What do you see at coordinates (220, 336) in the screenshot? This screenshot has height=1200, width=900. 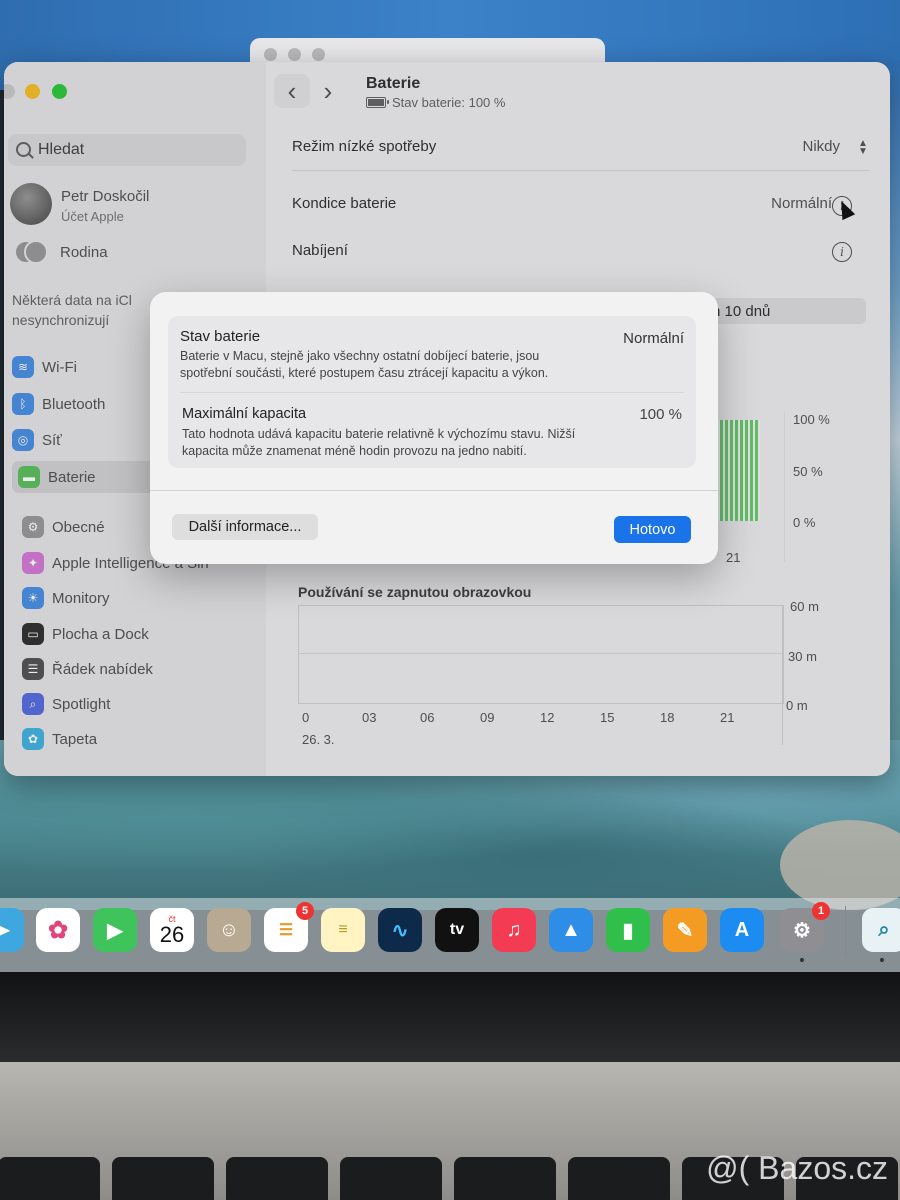 I see `dialog-health-title: Stav baterie` at bounding box center [220, 336].